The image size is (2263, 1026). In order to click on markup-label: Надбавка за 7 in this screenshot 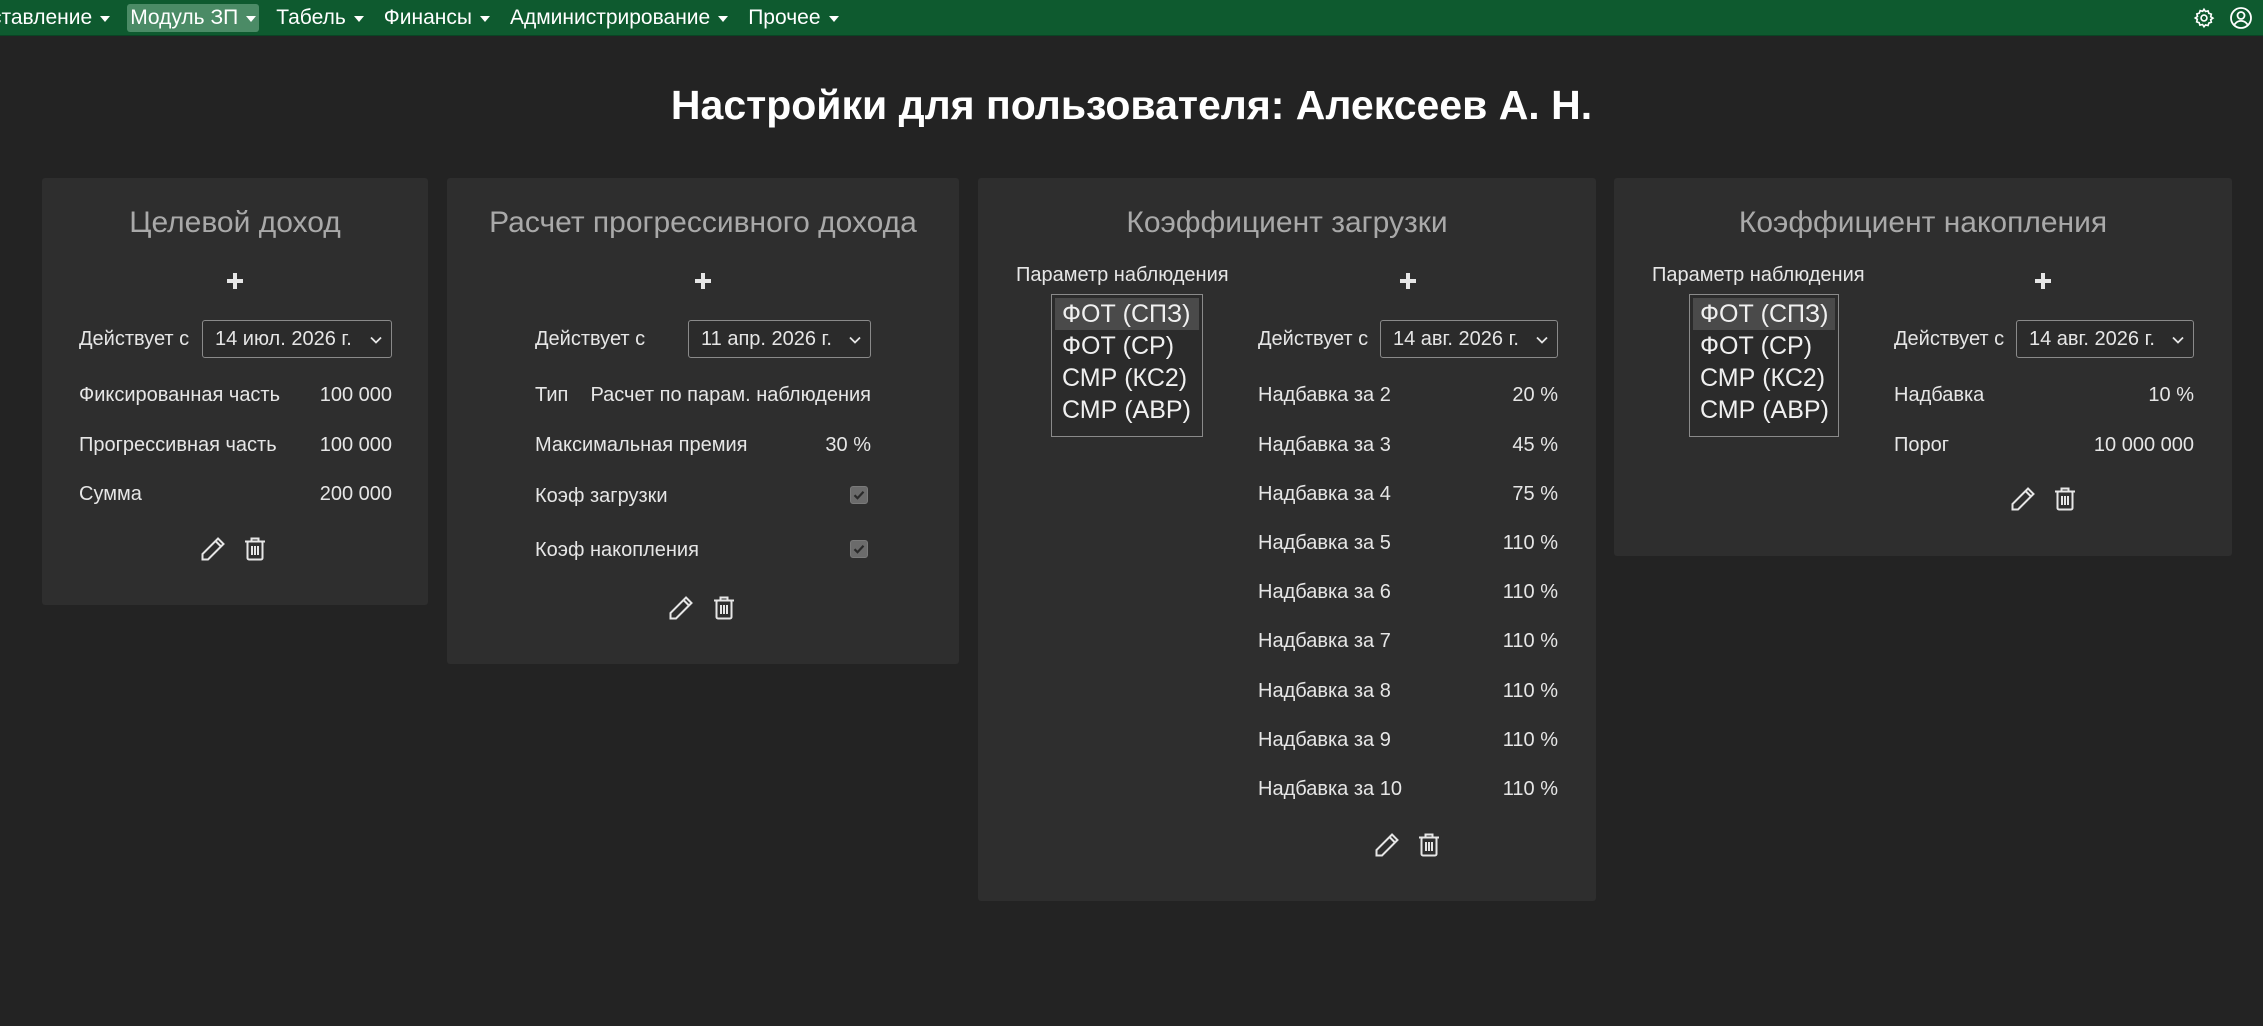, I will do `click(1324, 641)`.